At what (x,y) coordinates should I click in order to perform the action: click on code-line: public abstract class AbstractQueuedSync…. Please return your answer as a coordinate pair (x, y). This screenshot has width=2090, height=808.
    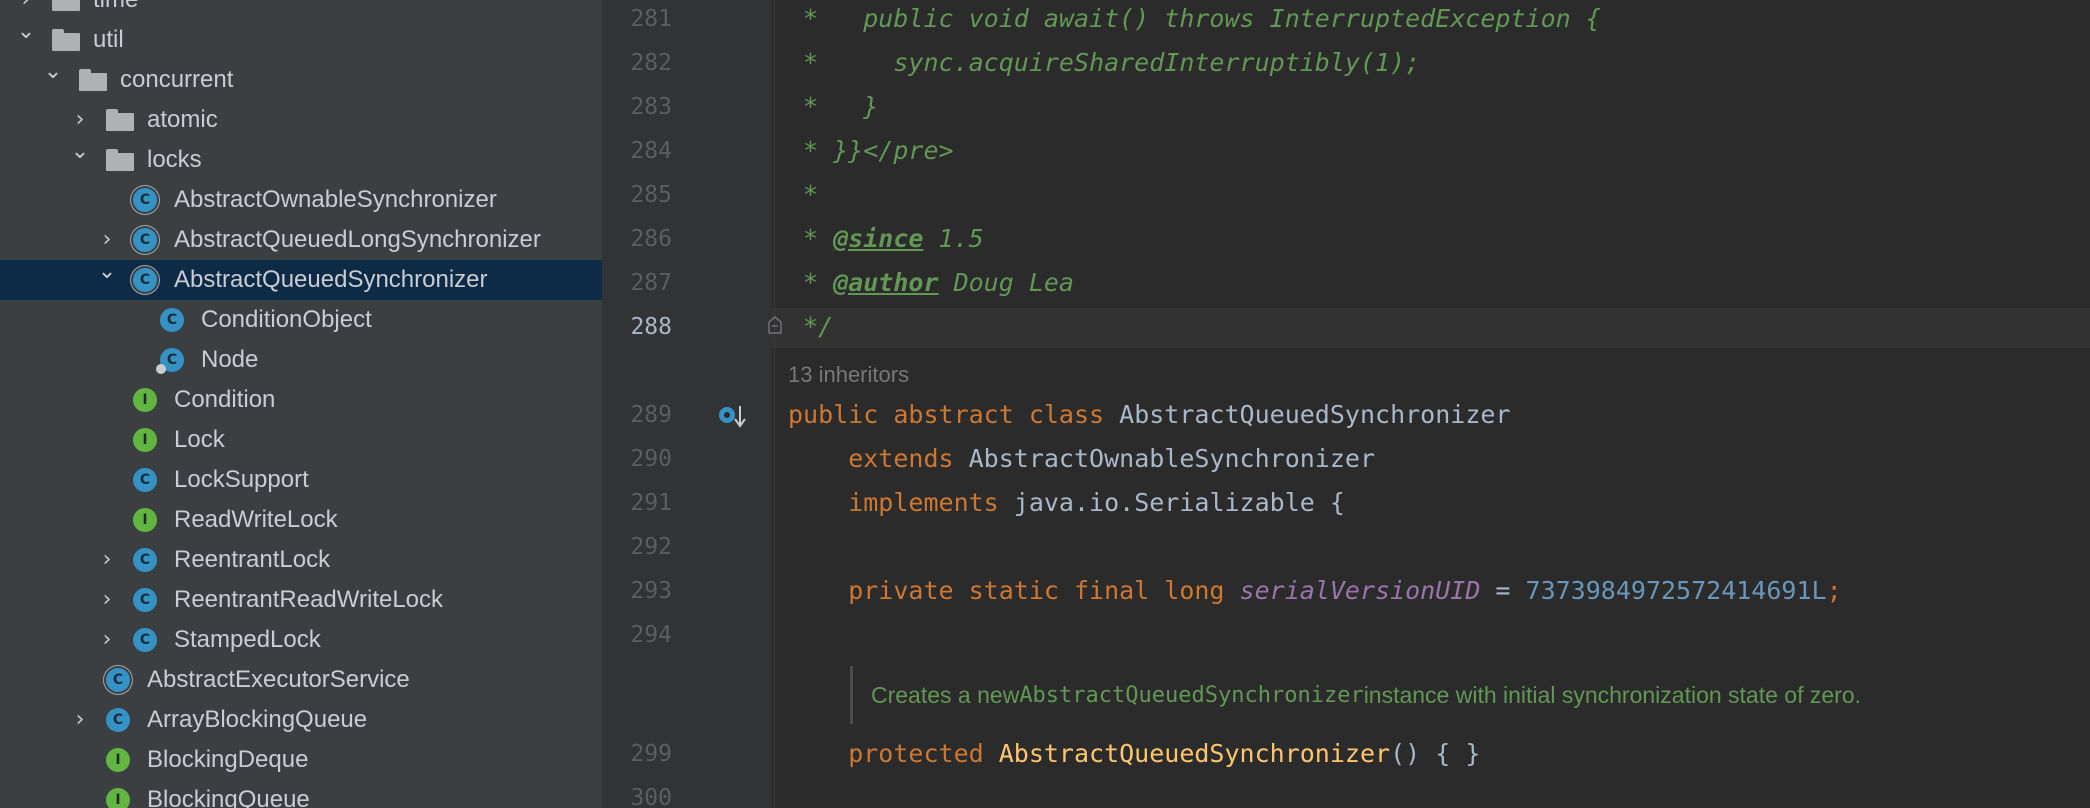
    Looking at the image, I should click on (1149, 414).